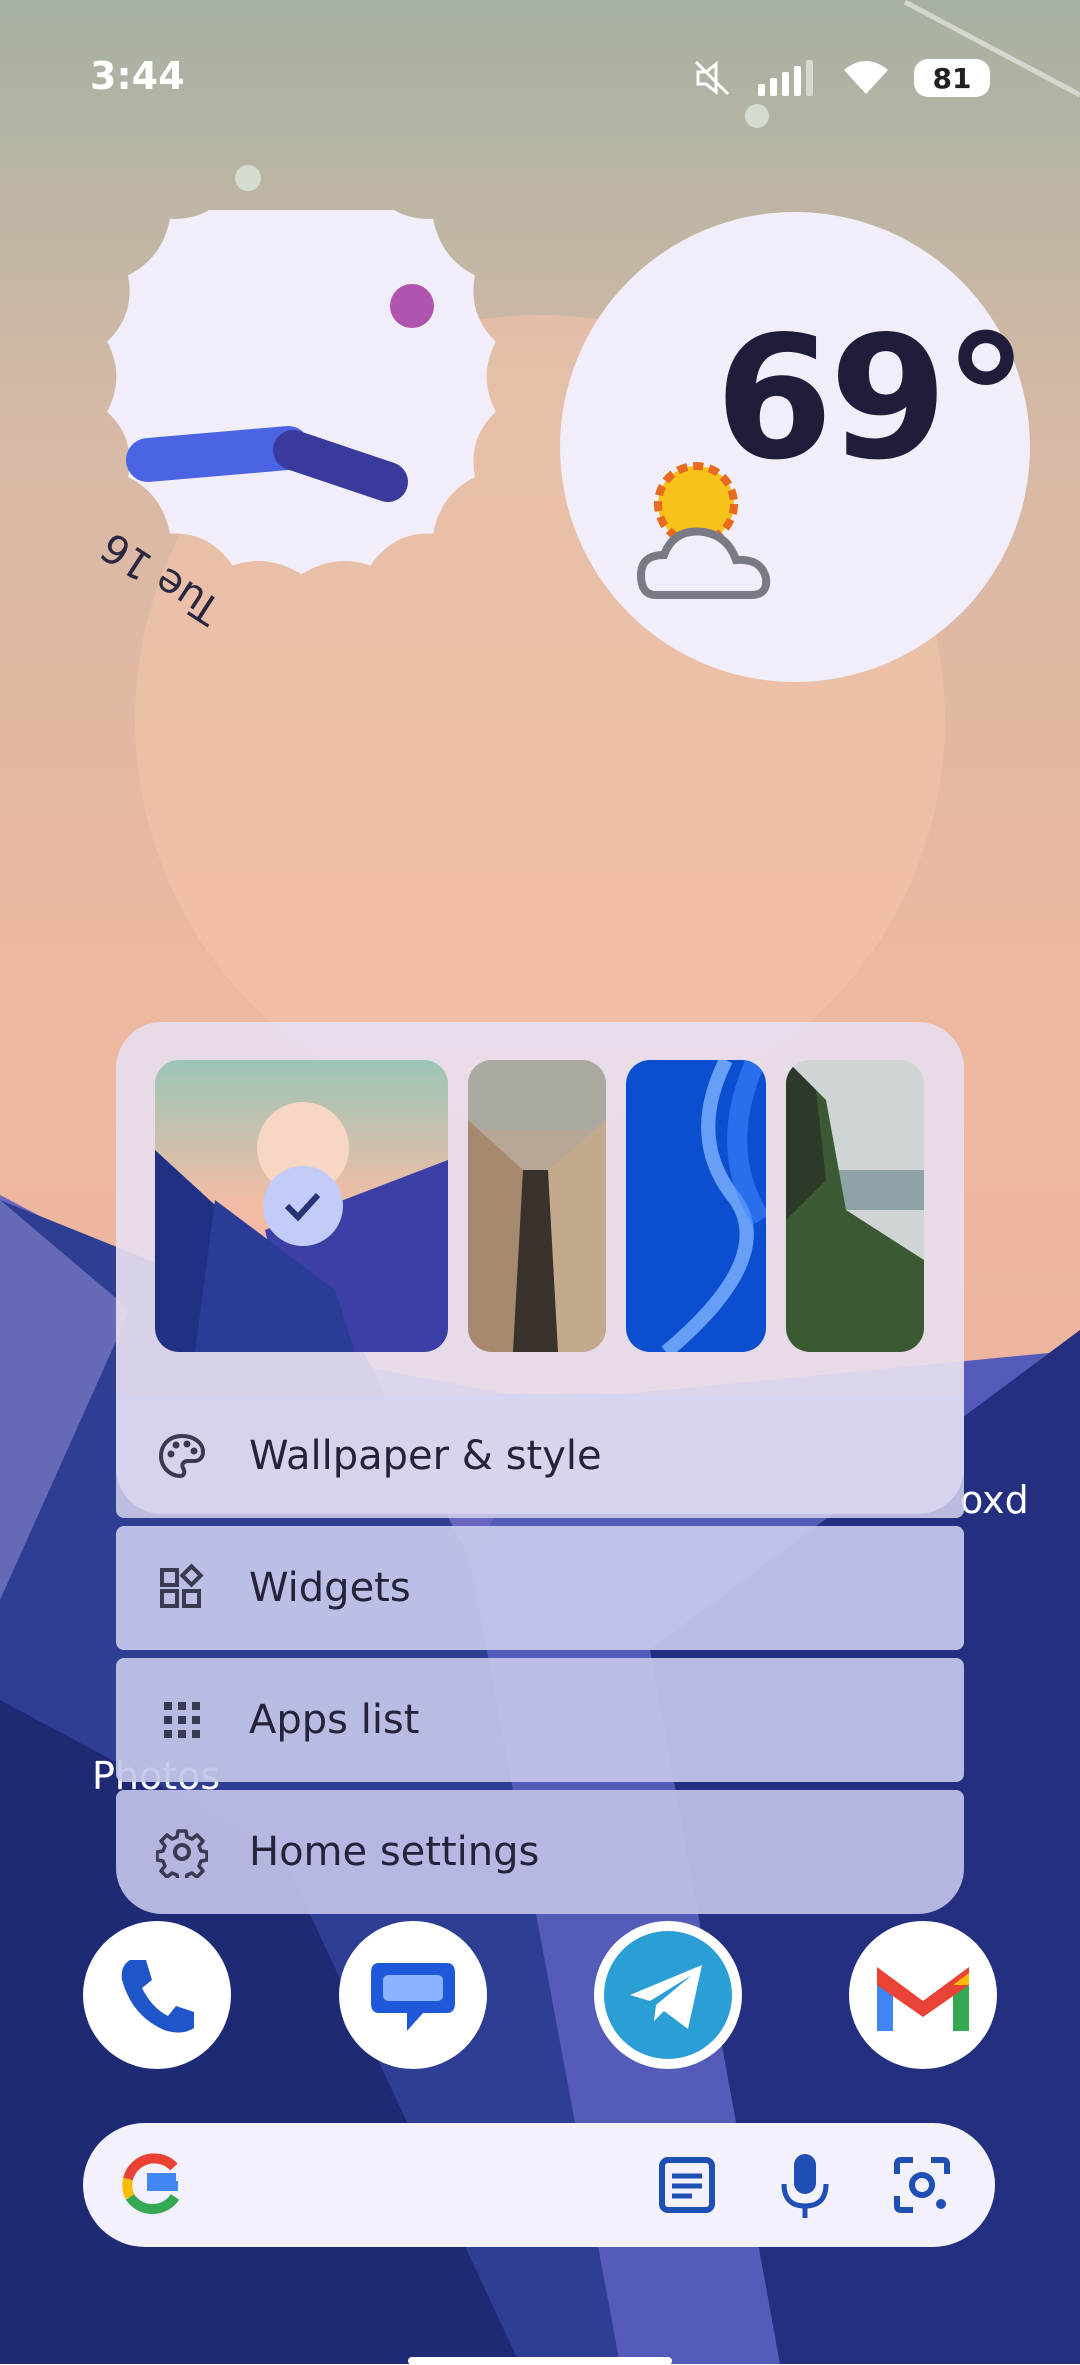  I want to click on dock-app-phone, so click(157, 1995).